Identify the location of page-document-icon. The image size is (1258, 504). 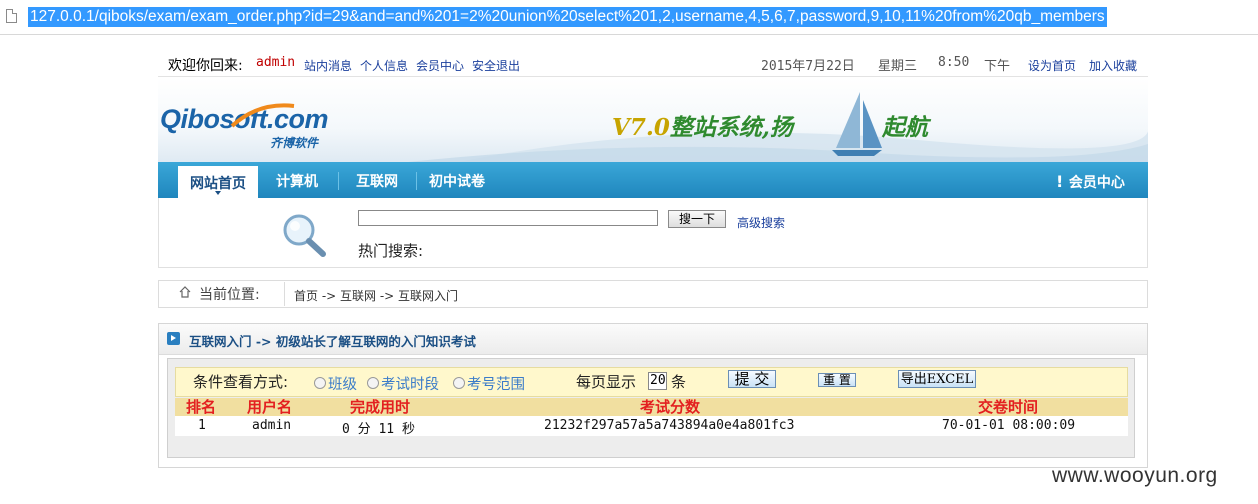
(11, 16).